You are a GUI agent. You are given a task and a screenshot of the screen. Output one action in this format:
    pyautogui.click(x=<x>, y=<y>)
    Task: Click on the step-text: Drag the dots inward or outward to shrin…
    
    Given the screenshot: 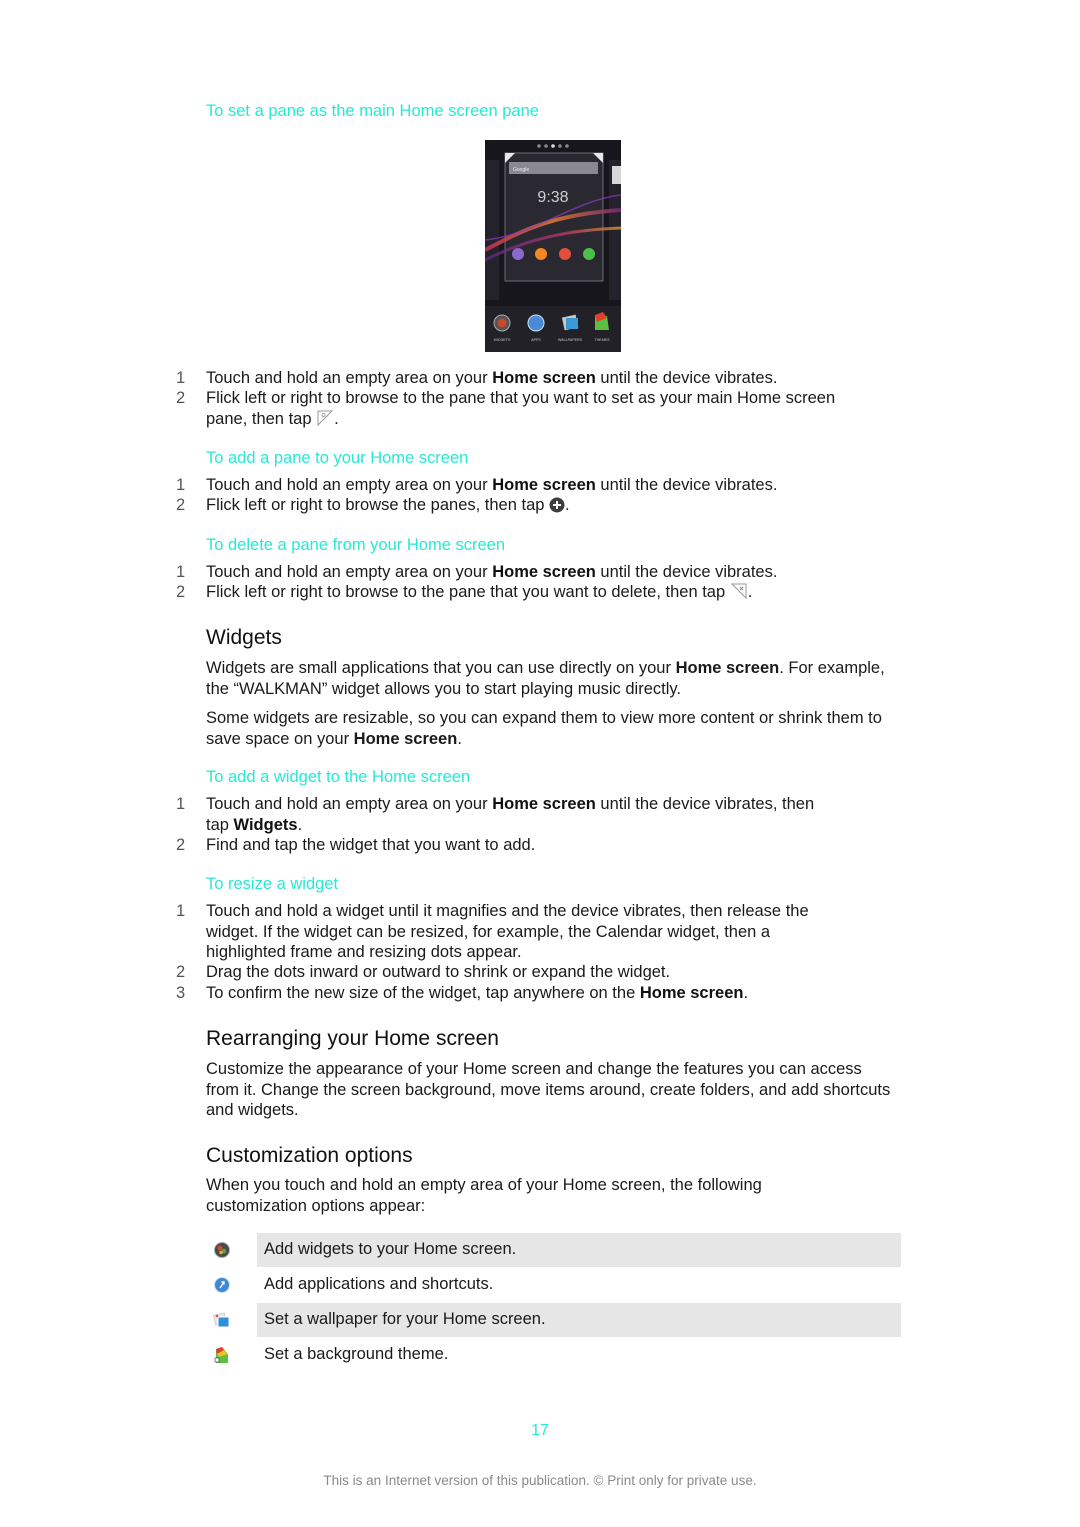 What is the action you would take?
    pyautogui.click(x=438, y=972)
    